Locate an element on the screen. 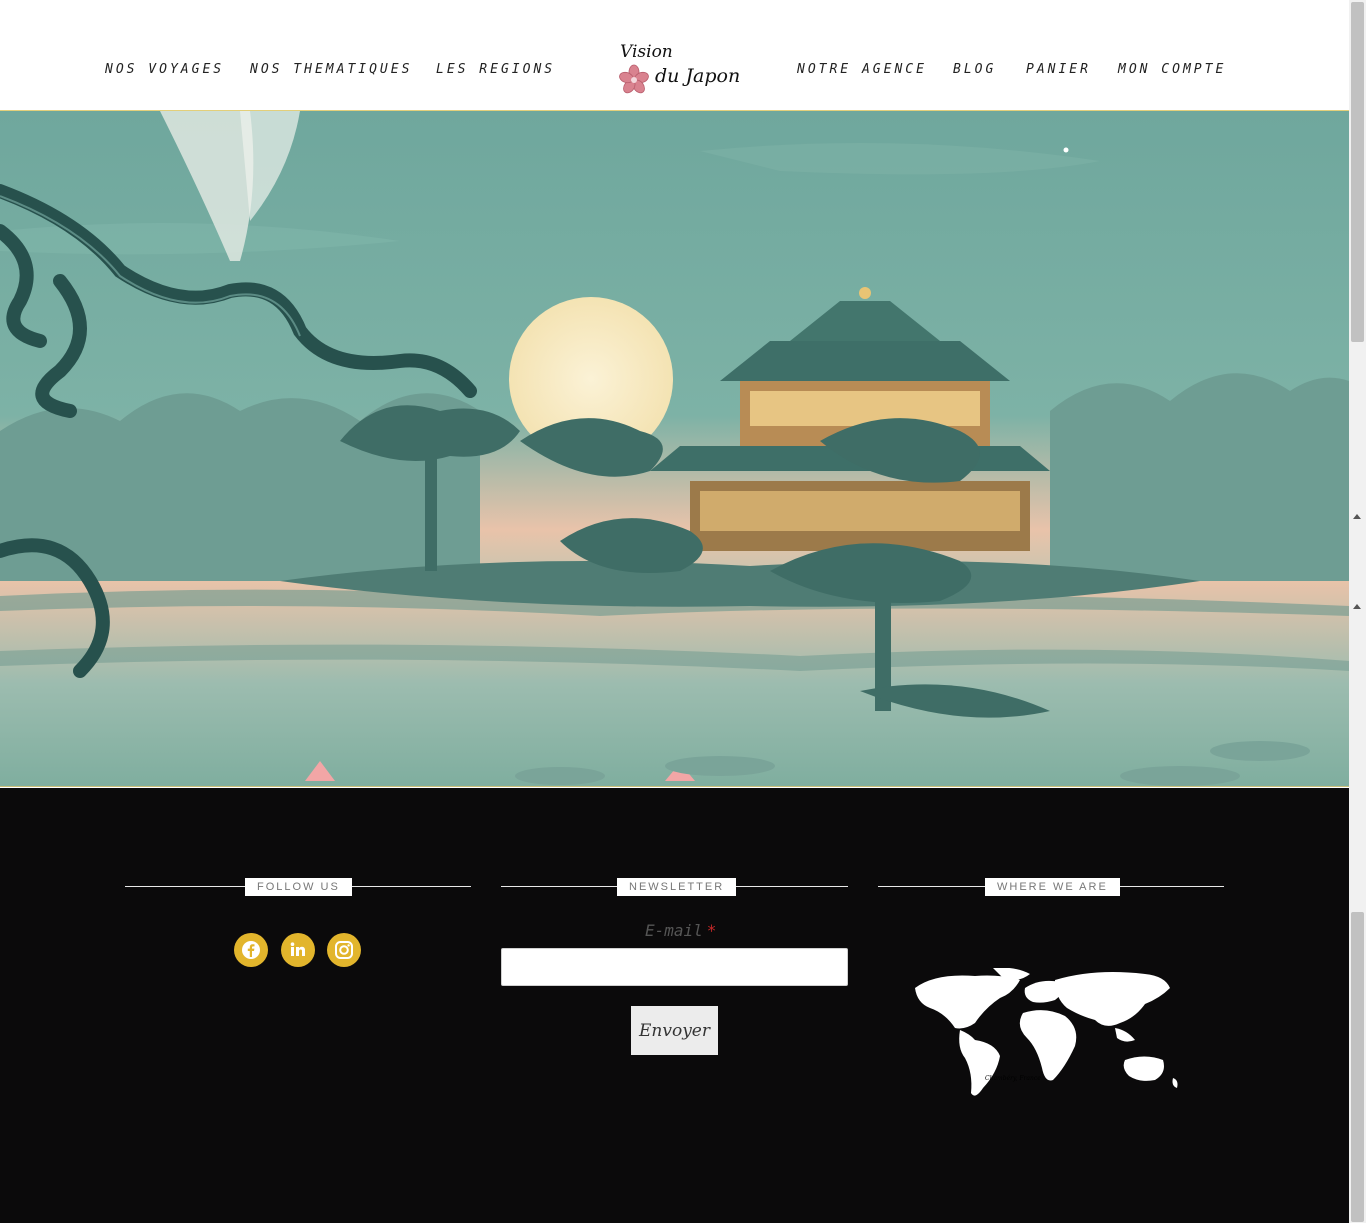  nav-nos-thematiques: NOS THEMATIQUES is located at coordinates (331, 69).